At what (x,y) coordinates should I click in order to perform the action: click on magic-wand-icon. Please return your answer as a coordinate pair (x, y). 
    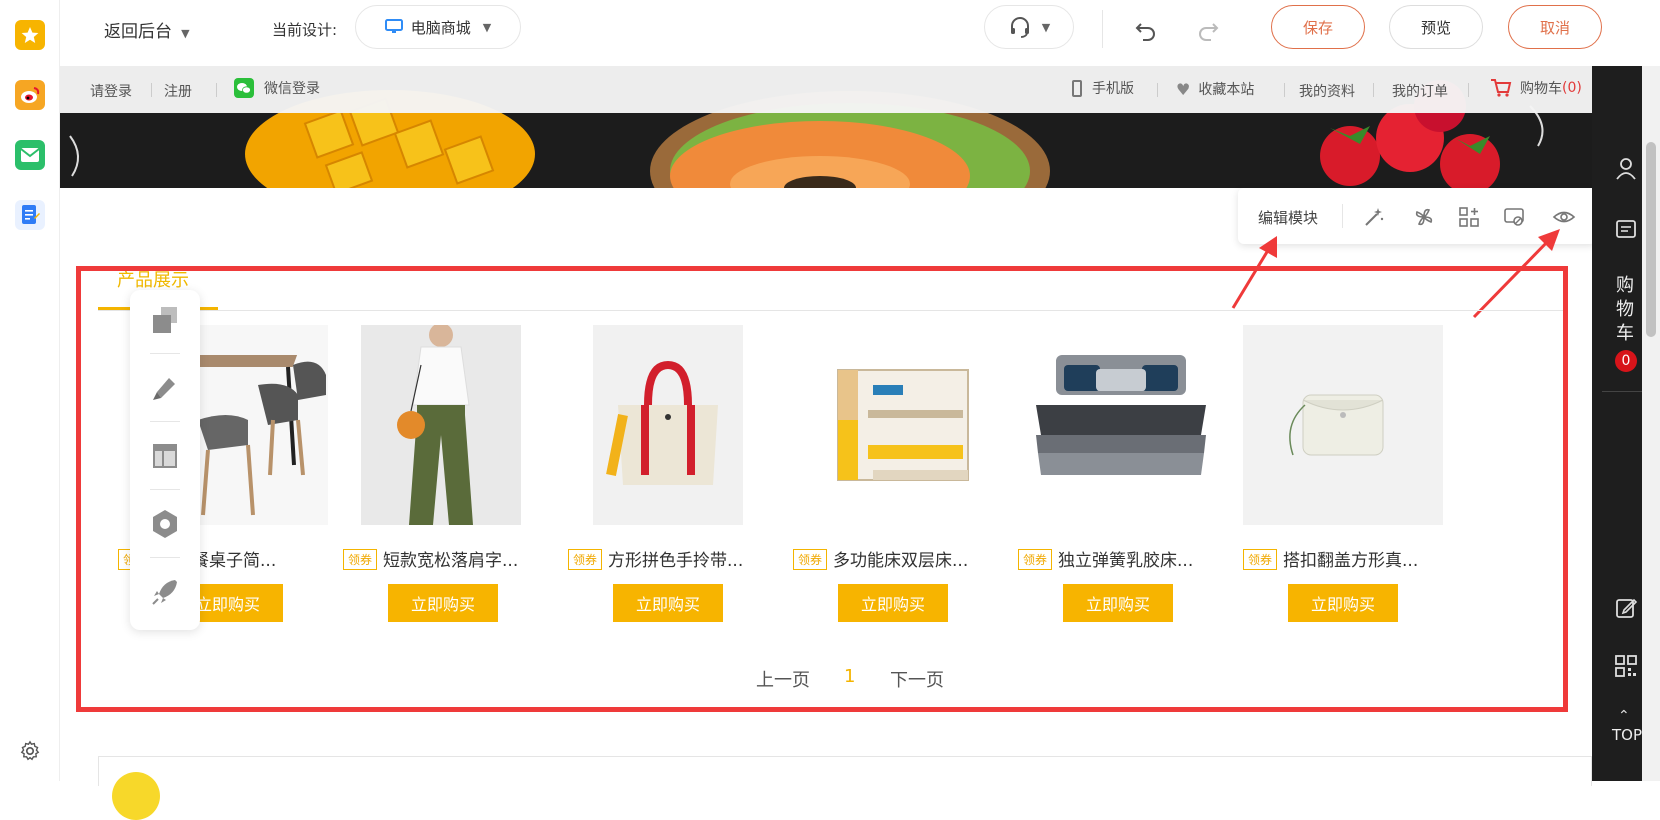
    Looking at the image, I should click on (1374, 217).